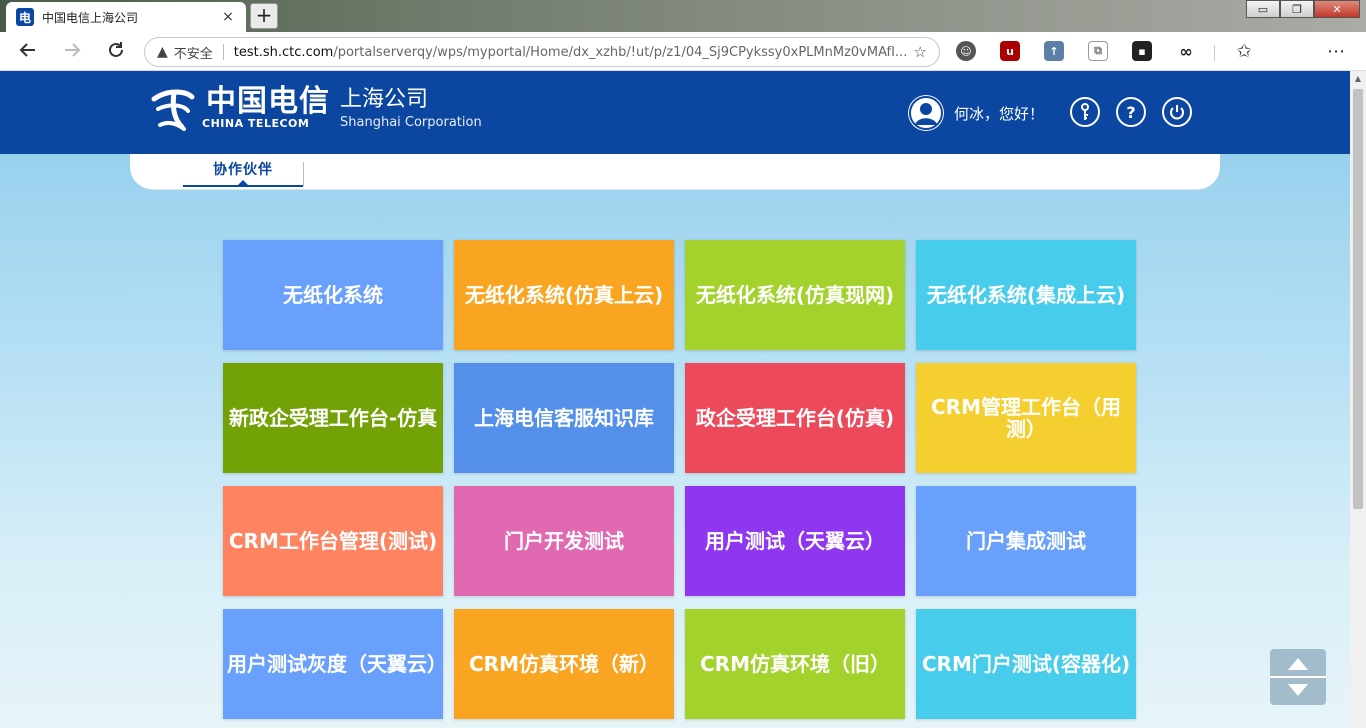 Image resolution: width=1366 pixels, height=728 pixels. I want to click on help-icon: ?, so click(1131, 112).